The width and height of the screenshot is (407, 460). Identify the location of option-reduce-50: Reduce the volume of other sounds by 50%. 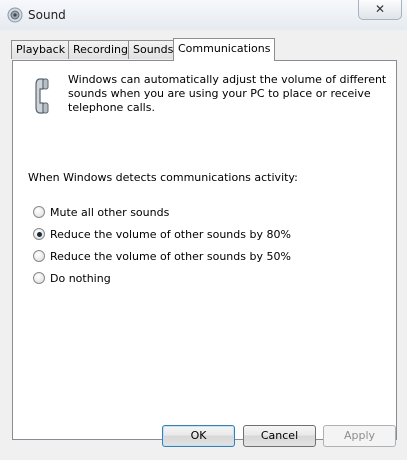
(162, 256).